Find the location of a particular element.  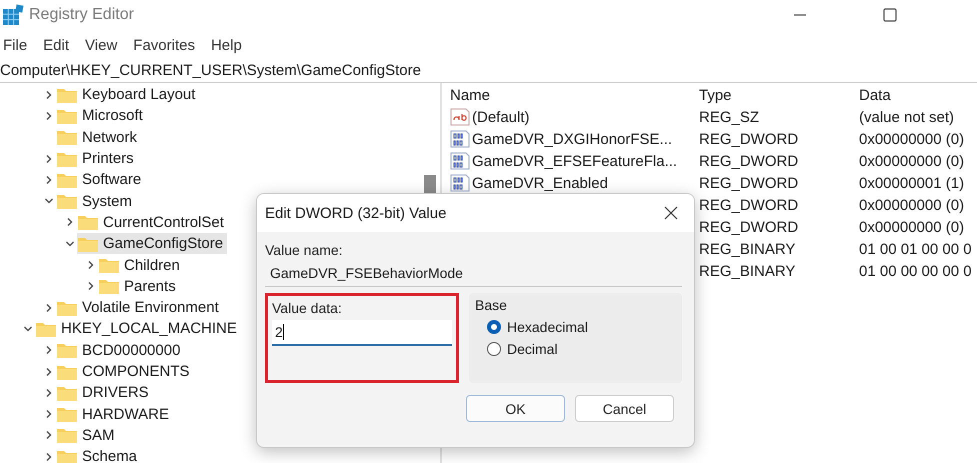

window-title: Registry Editor is located at coordinates (81, 15).